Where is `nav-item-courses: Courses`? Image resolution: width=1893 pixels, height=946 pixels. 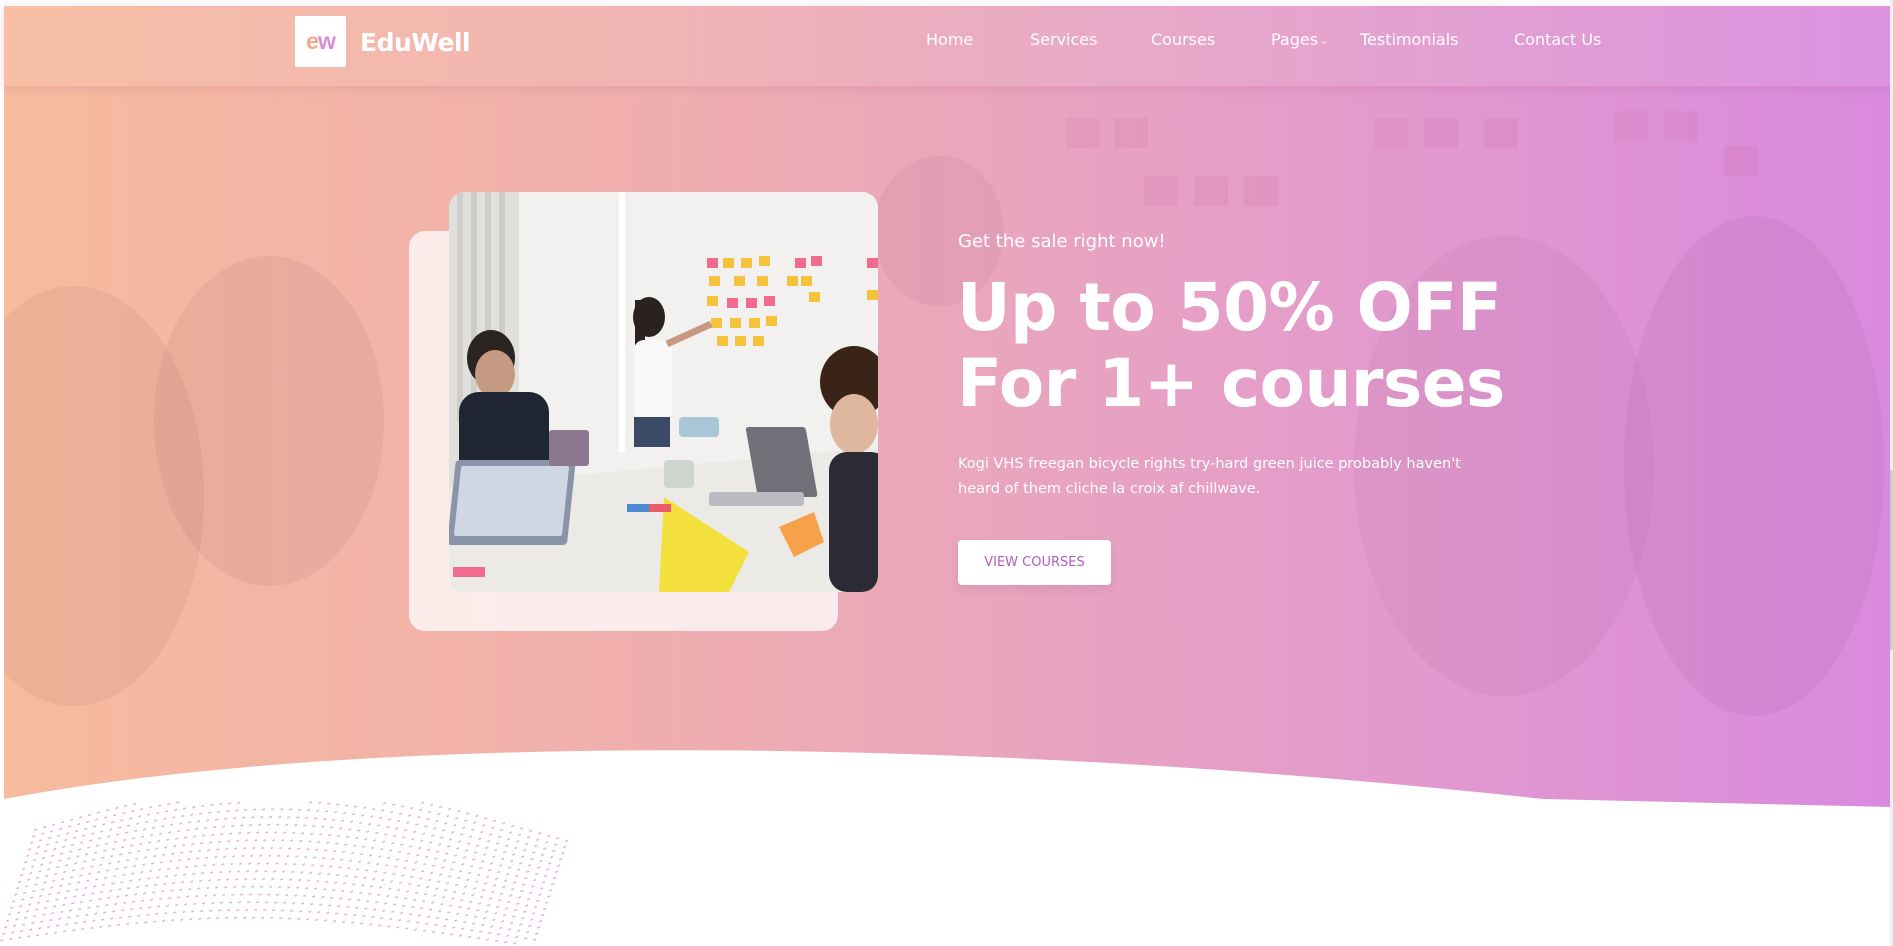
nav-item-courses: Courses is located at coordinates (1183, 39).